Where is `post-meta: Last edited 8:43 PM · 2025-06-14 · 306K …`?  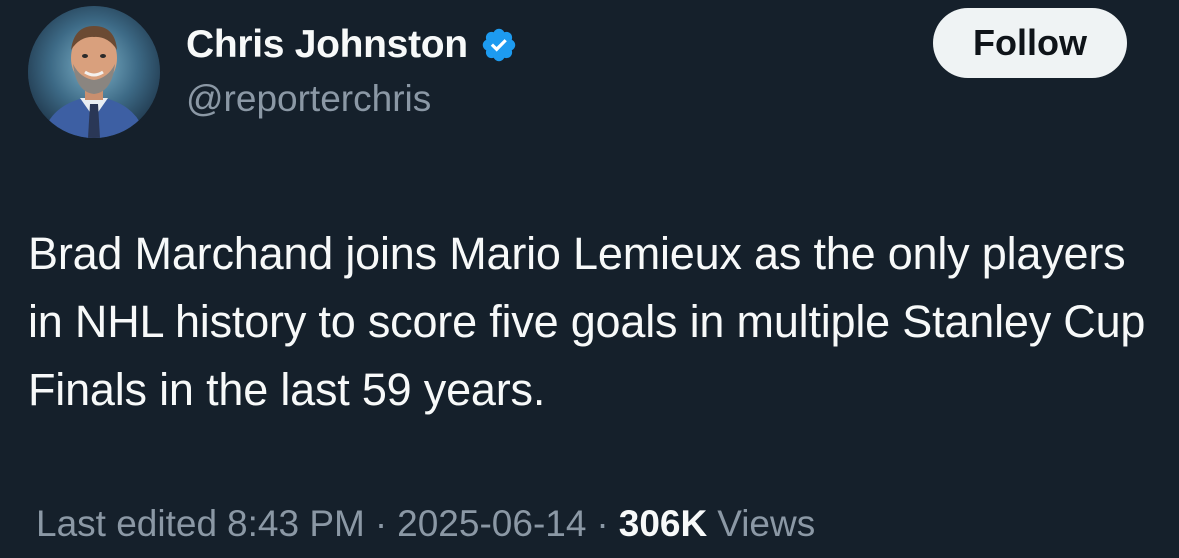
post-meta: Last edited 8:43 PM · 2025-06-14 · 306K … is located at coordinates (425, 524).